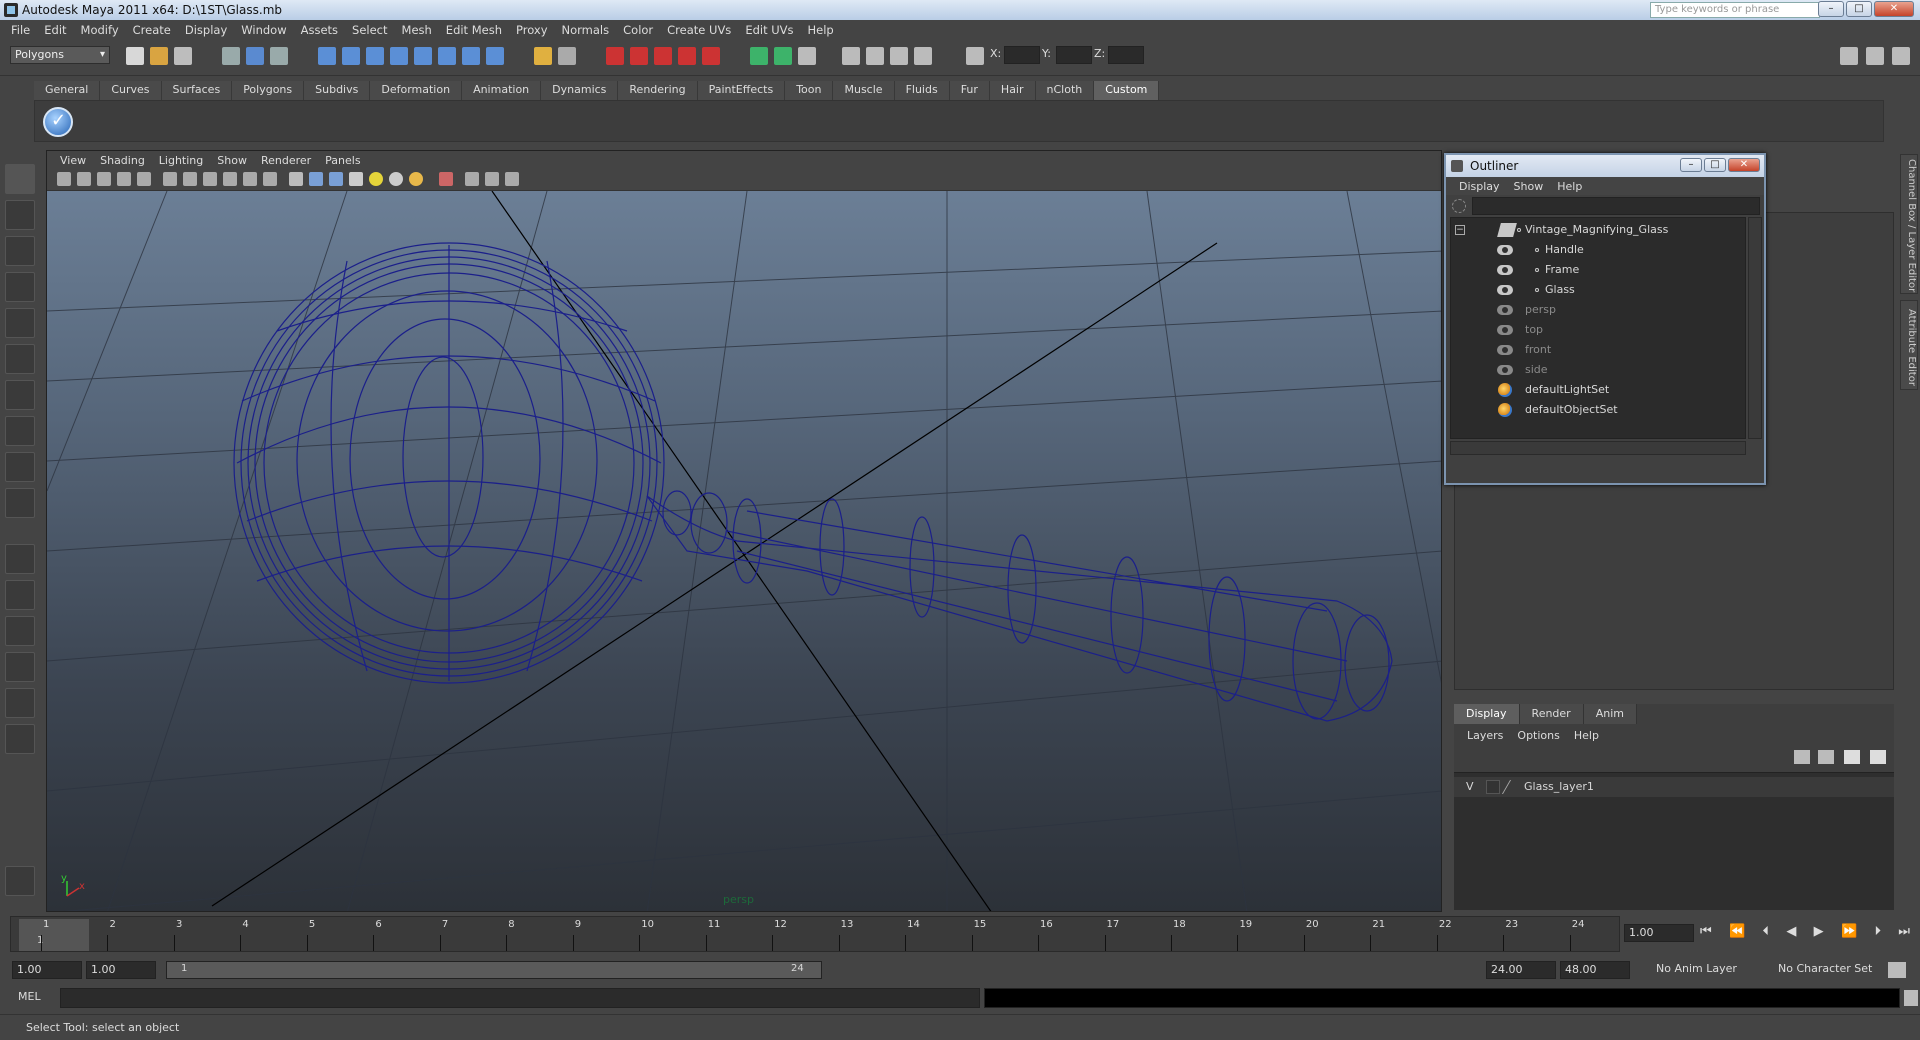 The image size is (1920, 1040). Describe the element at coordinates (423, 56) in the screenshot. I see `make-live-icon` at that location.